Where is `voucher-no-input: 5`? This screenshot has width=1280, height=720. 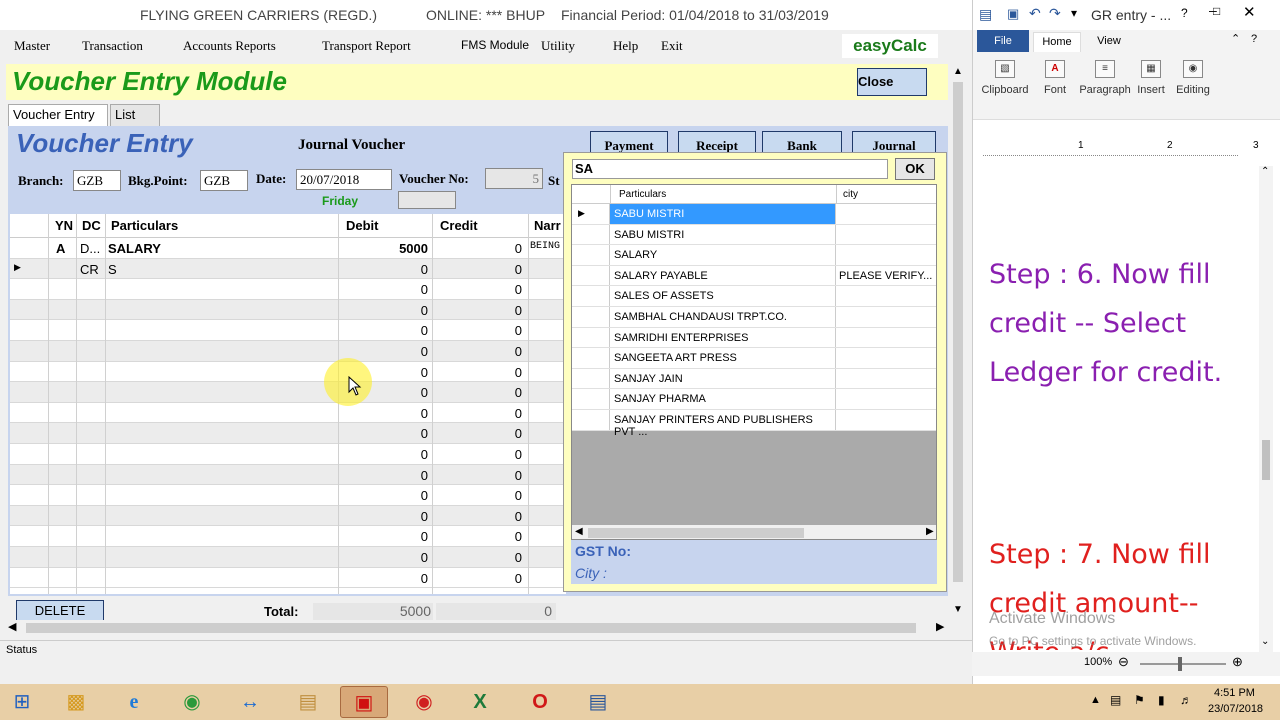
voucher-no-input: 5 is located at coordinates (514, 178).